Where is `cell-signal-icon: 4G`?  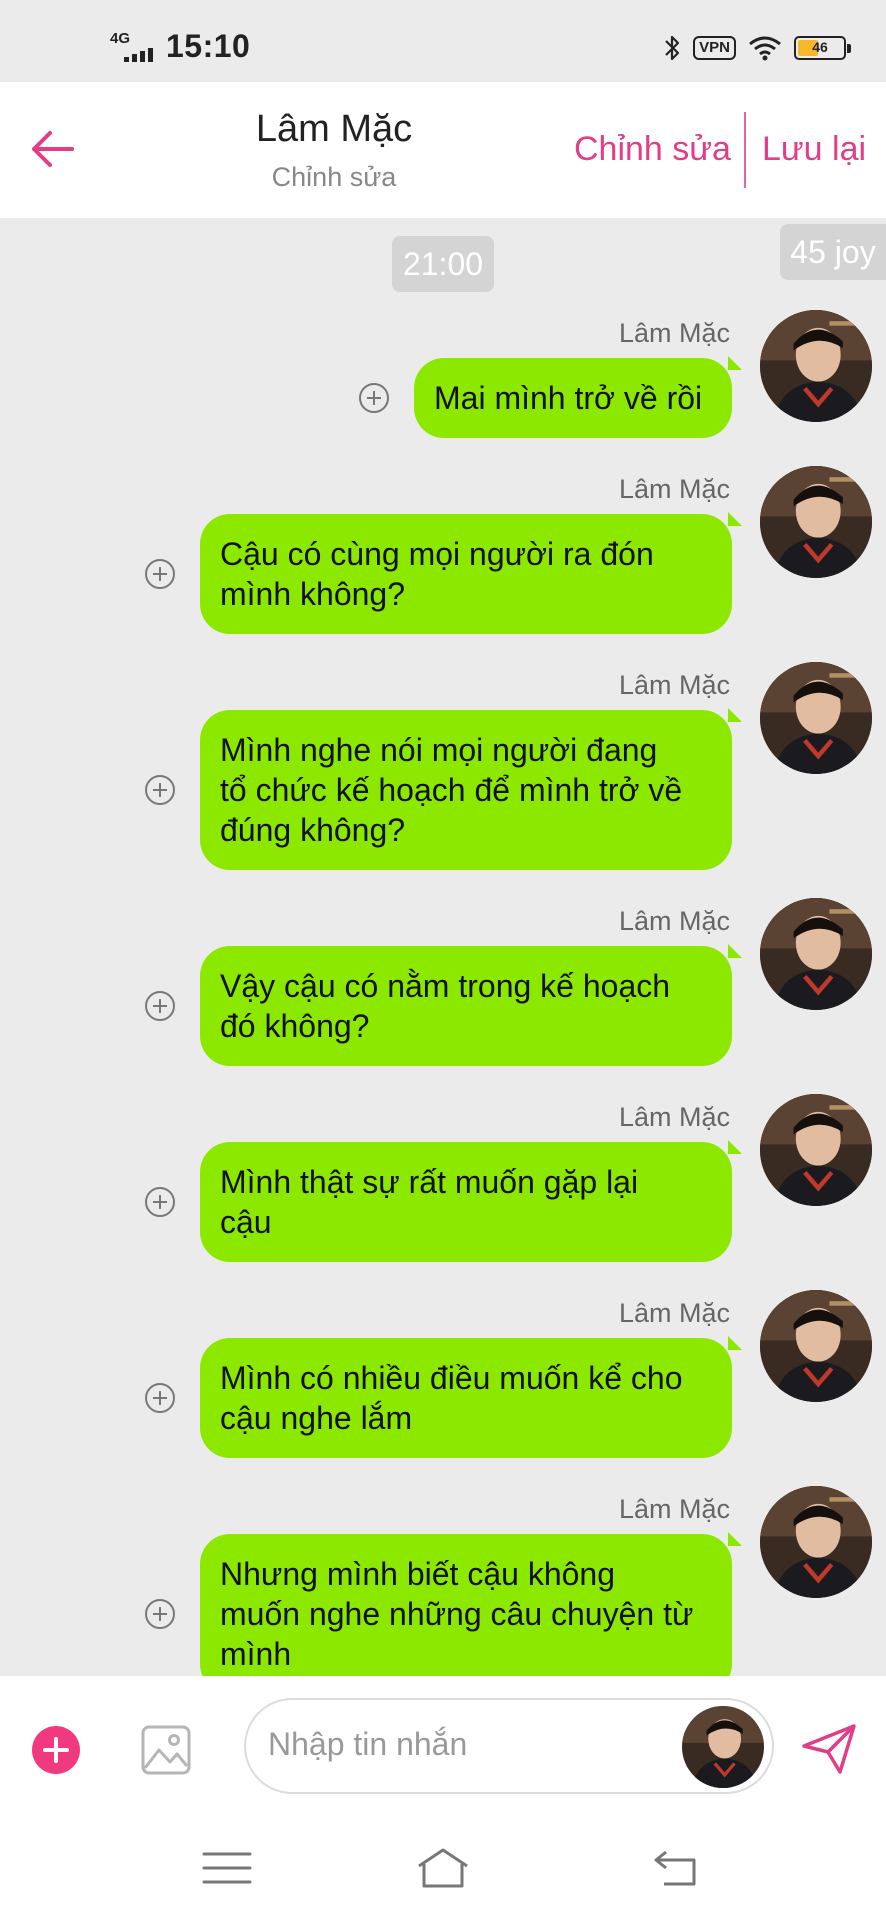
cell-signal-icon: 4G is located at coordinates (133, 47).